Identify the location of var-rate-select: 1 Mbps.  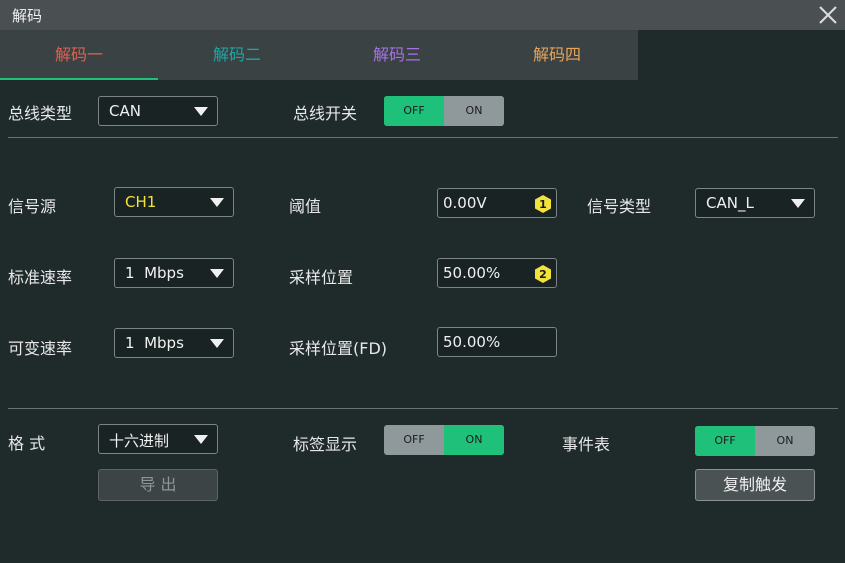
(174, 343).